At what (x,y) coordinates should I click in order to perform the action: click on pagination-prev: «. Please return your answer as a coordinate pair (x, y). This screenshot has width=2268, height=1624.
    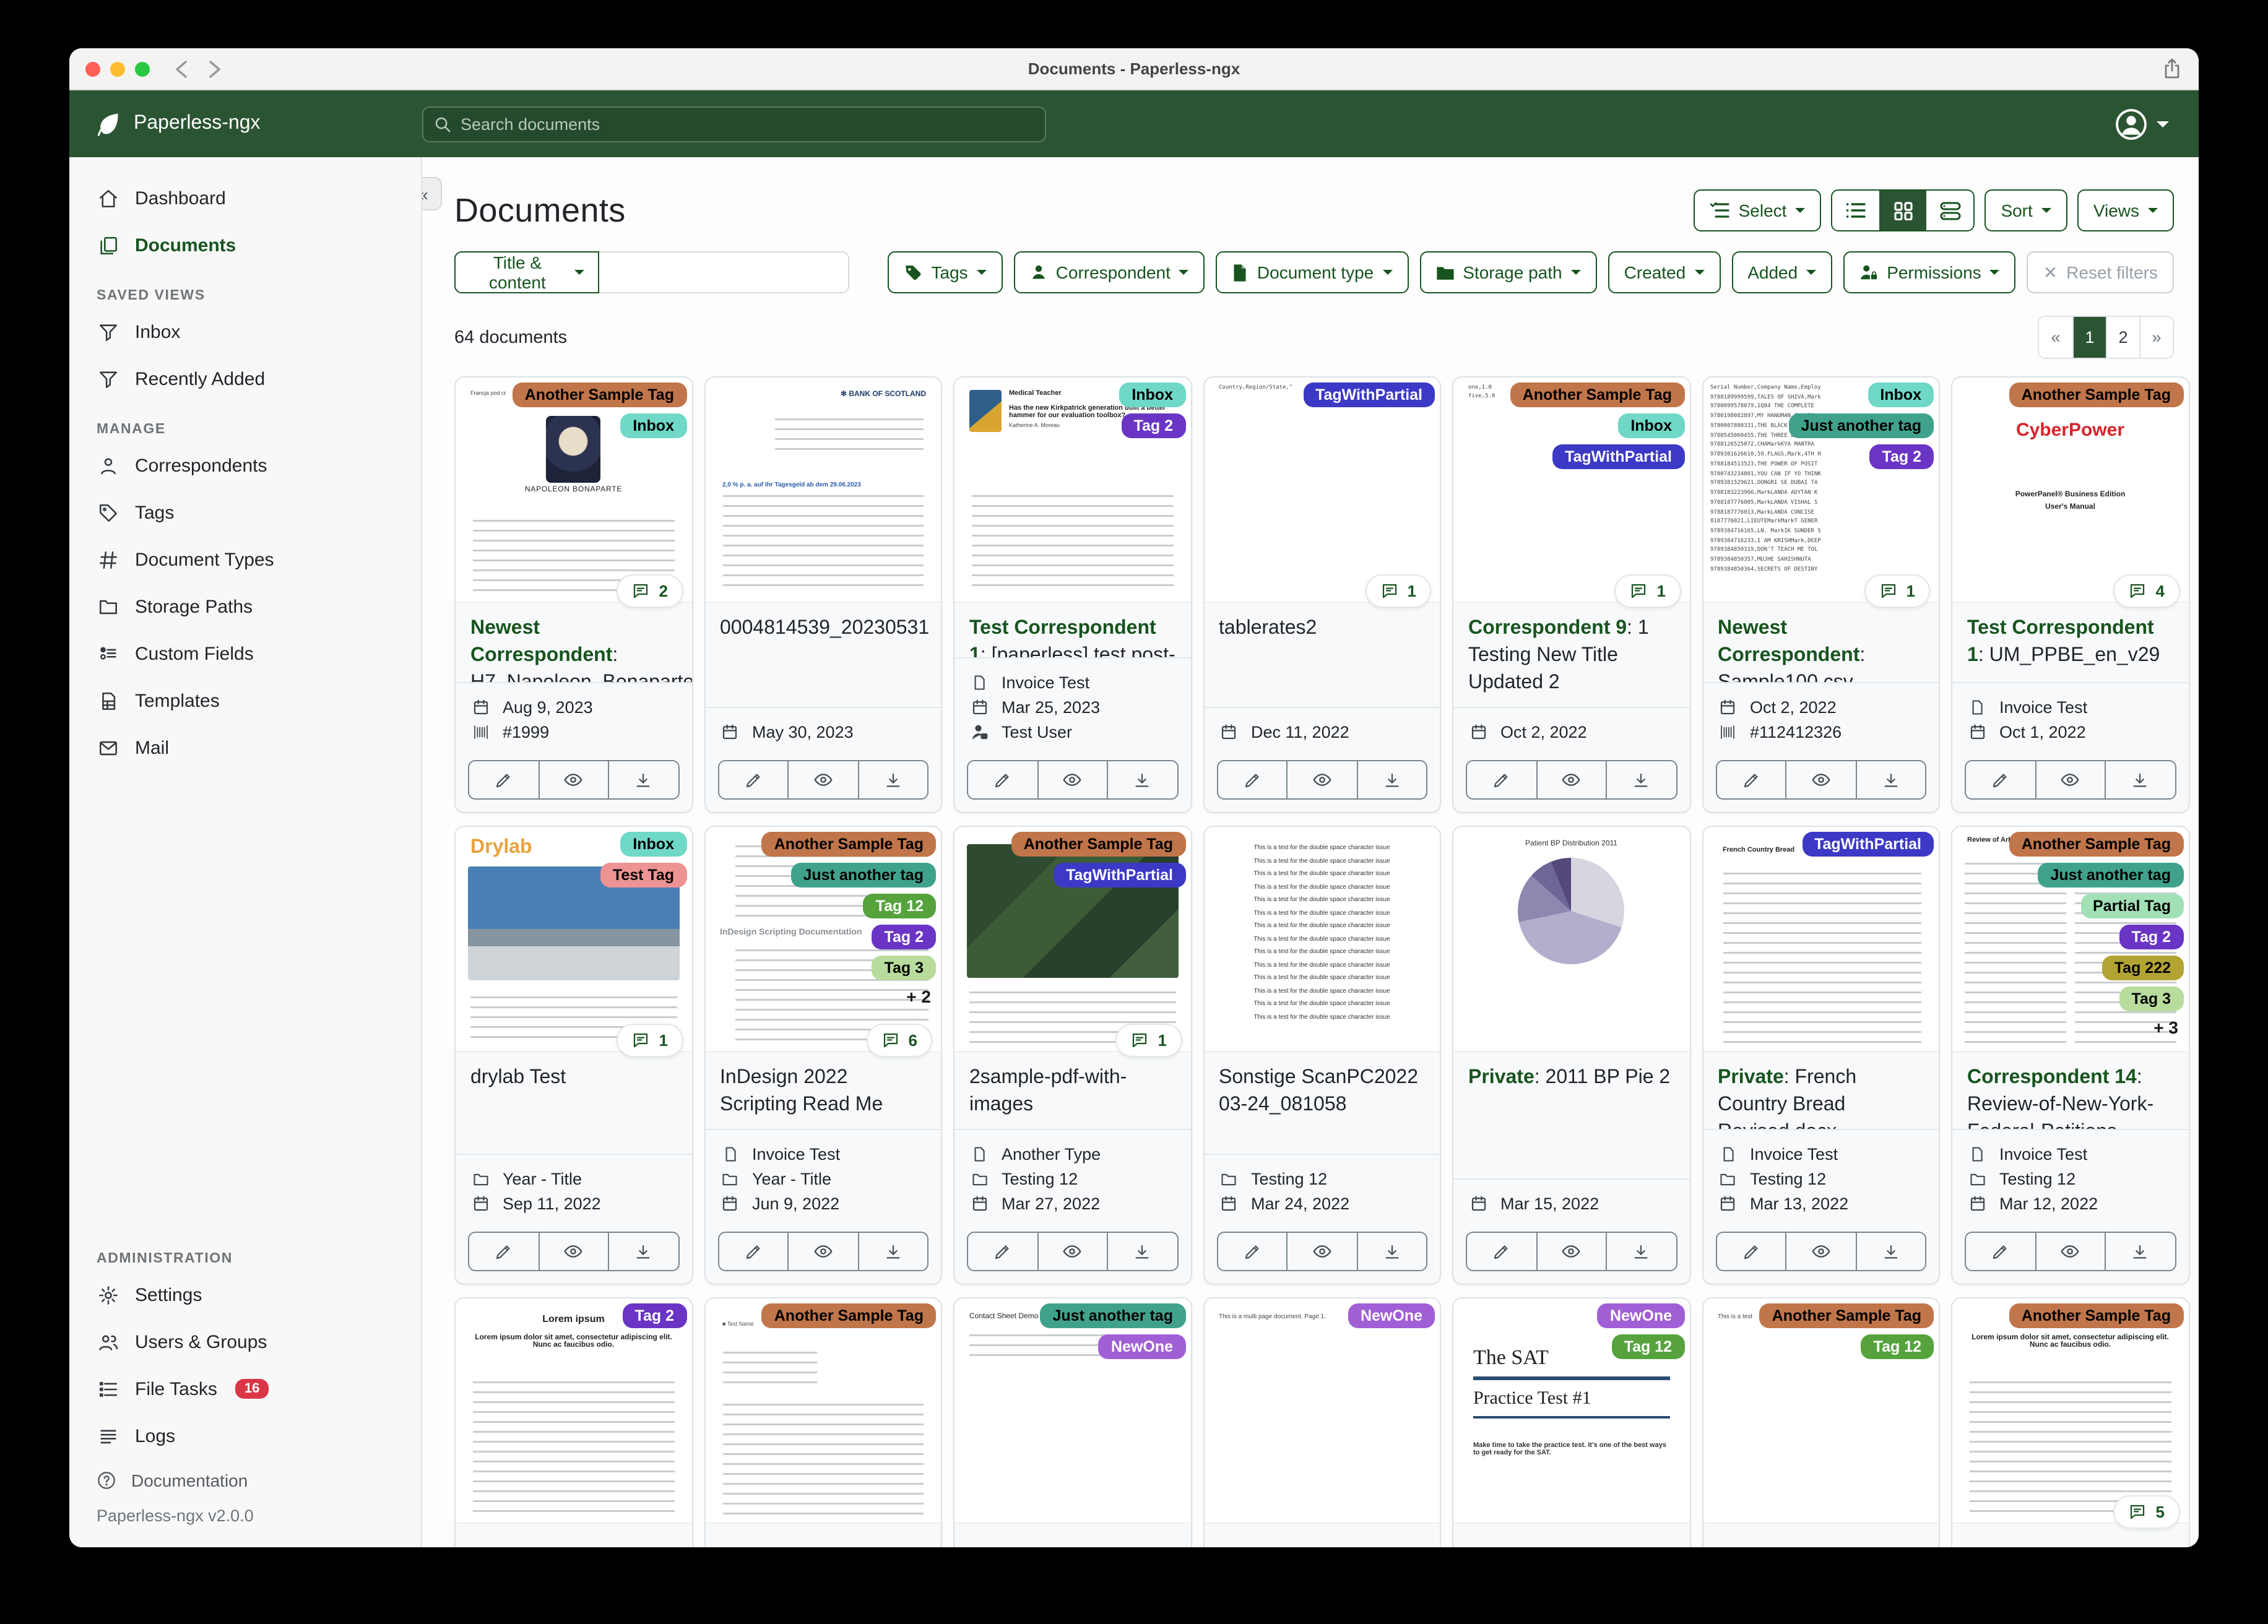
    Looking at the image, I should click on (2055, 338).